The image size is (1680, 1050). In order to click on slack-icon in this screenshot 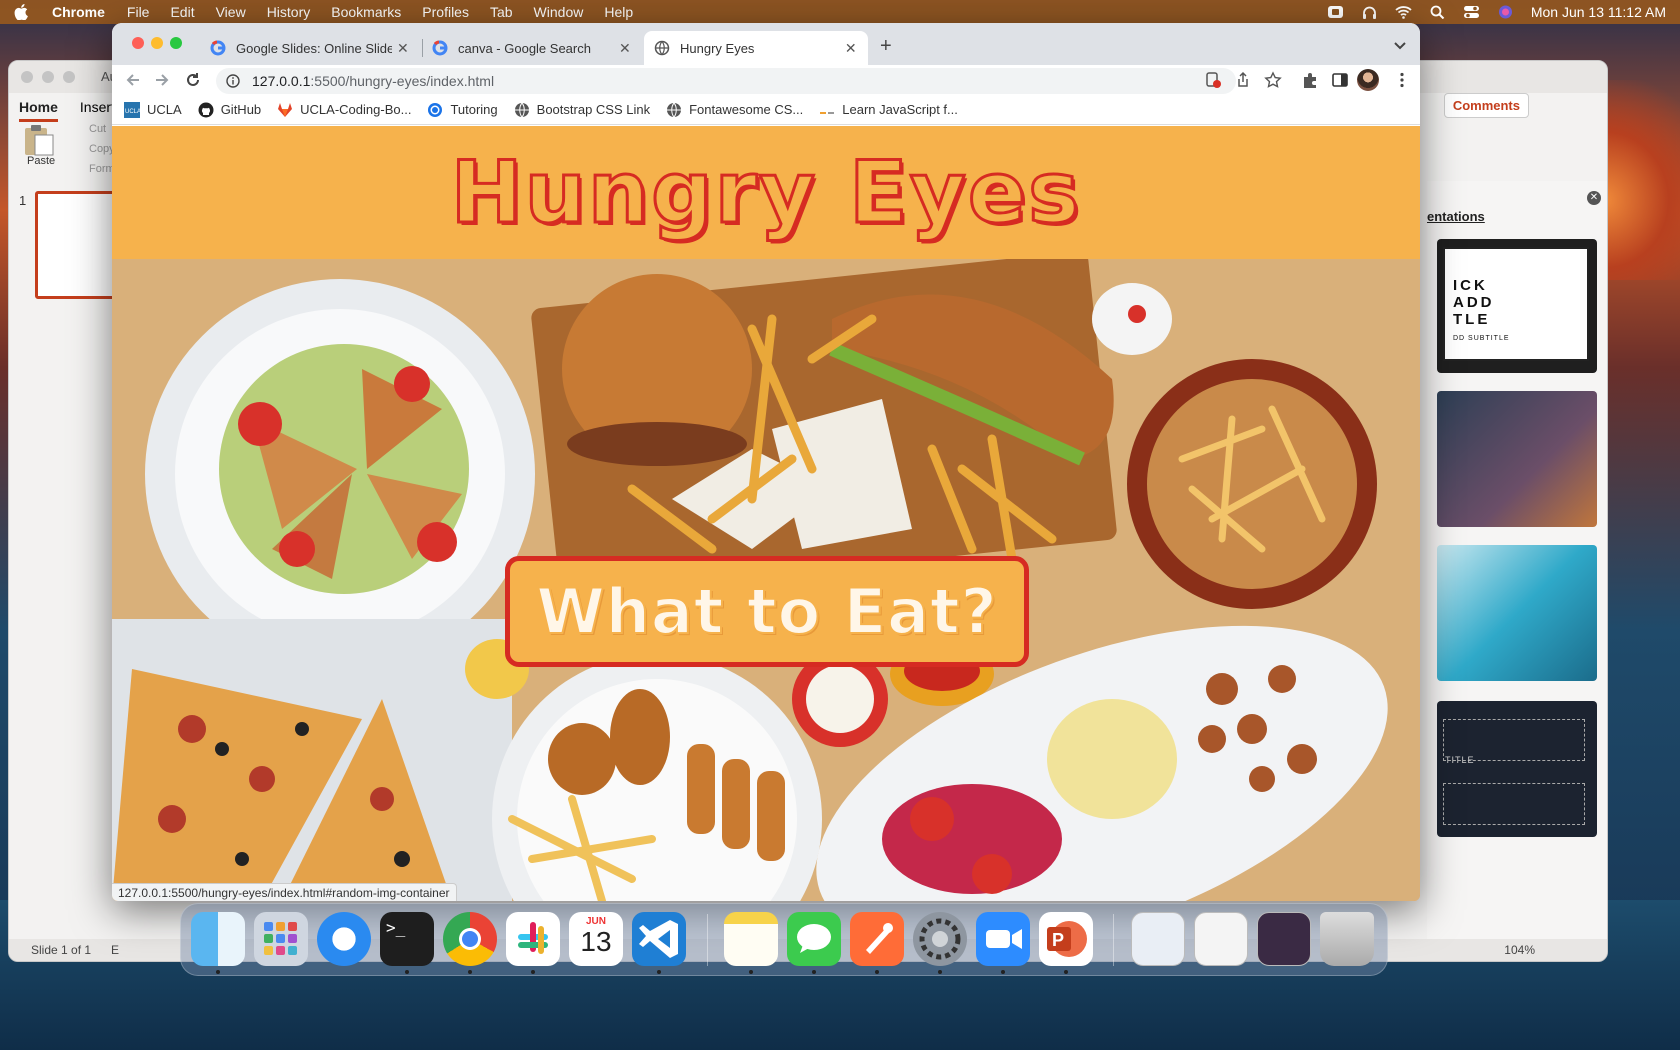, I will do `click(533, 939)`.